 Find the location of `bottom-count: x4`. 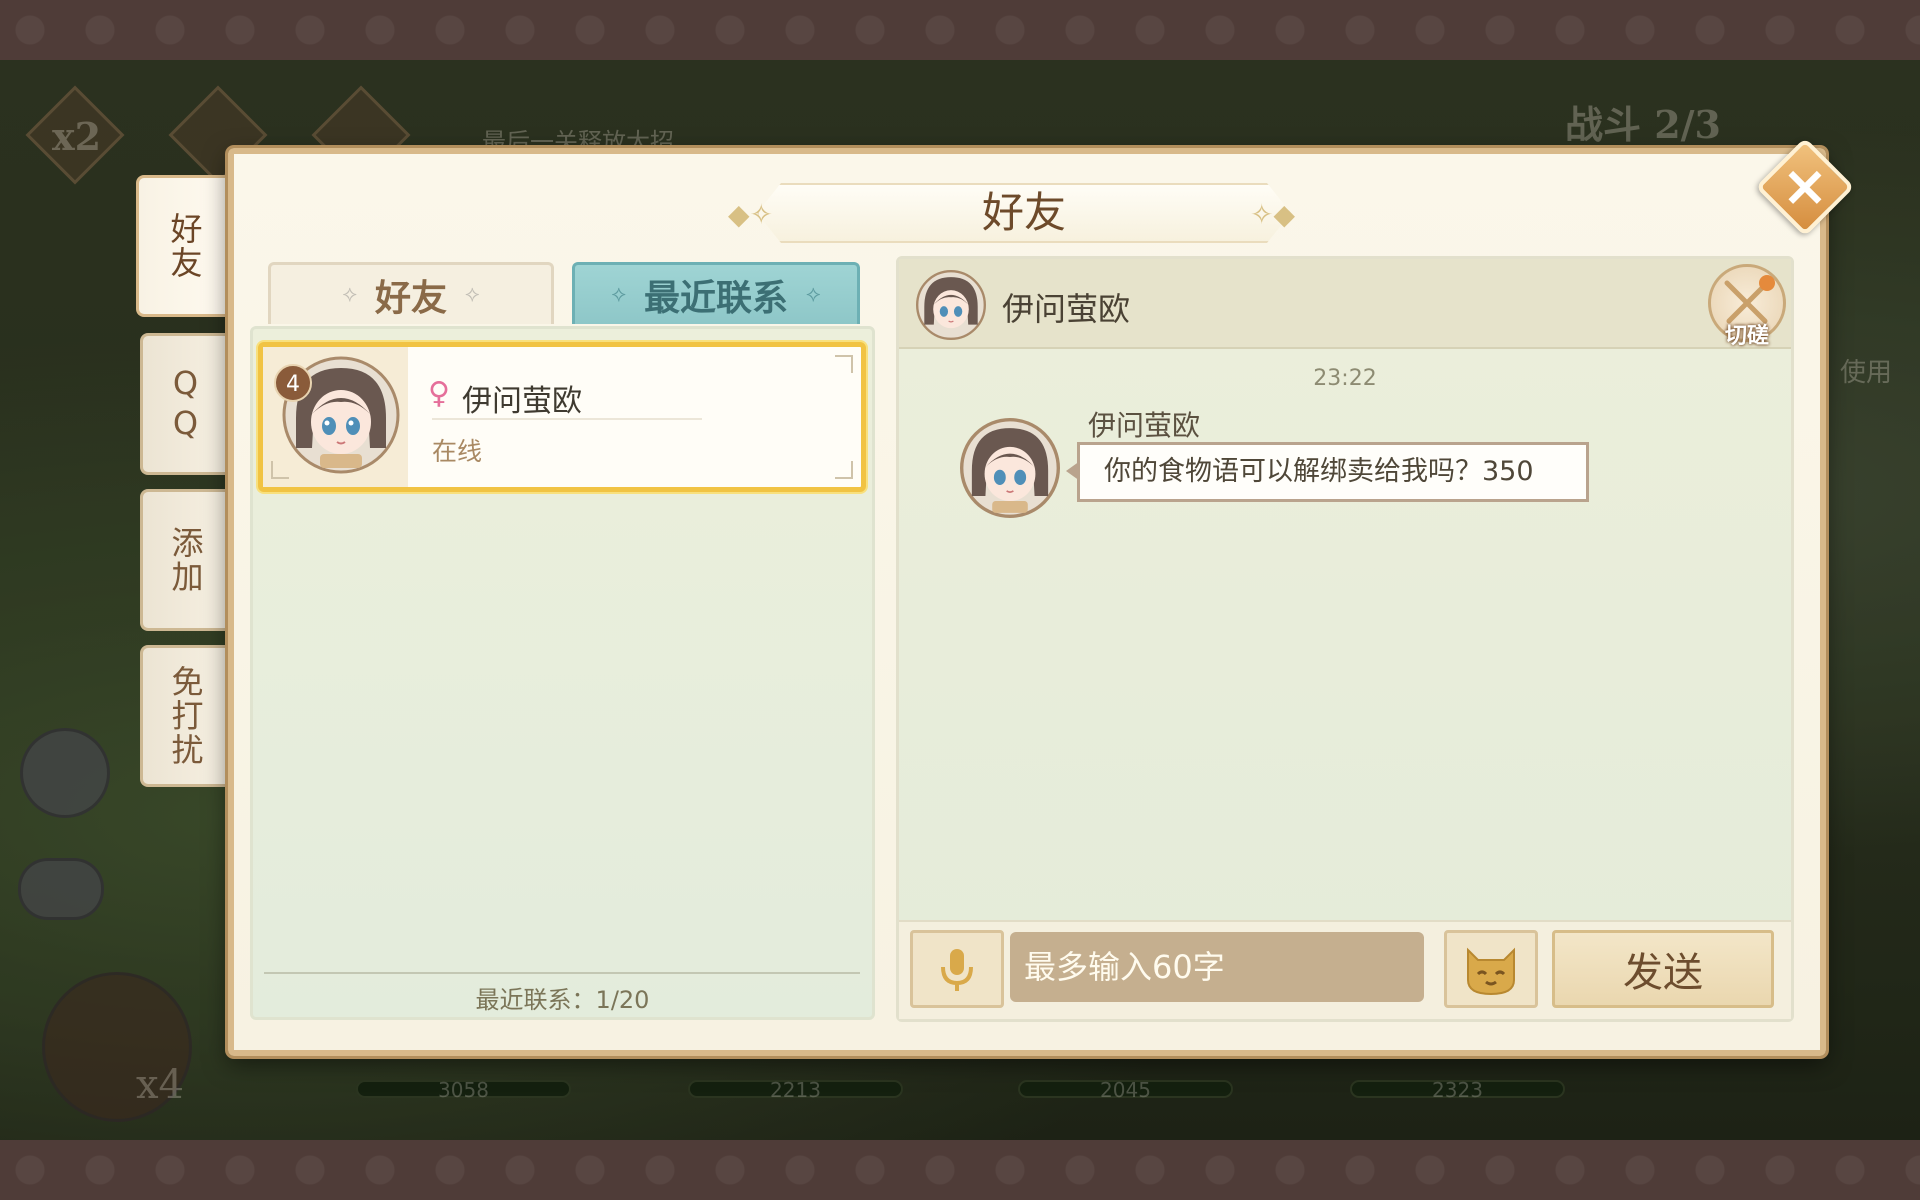

bottom-count: x4 is located at coordinates (160, 1085).